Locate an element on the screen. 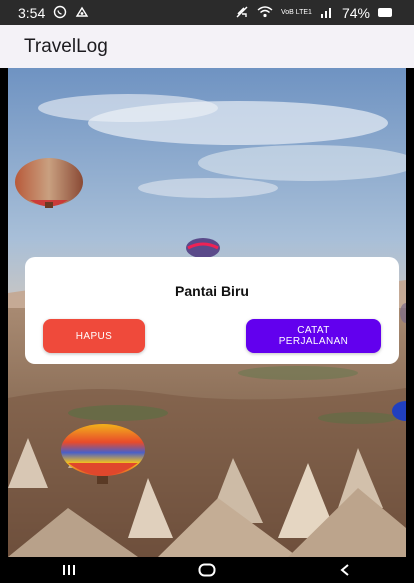 Image resolution: width=414 pixels, height=583 pixels. navigation-bar is located at coordinates (207, 570).